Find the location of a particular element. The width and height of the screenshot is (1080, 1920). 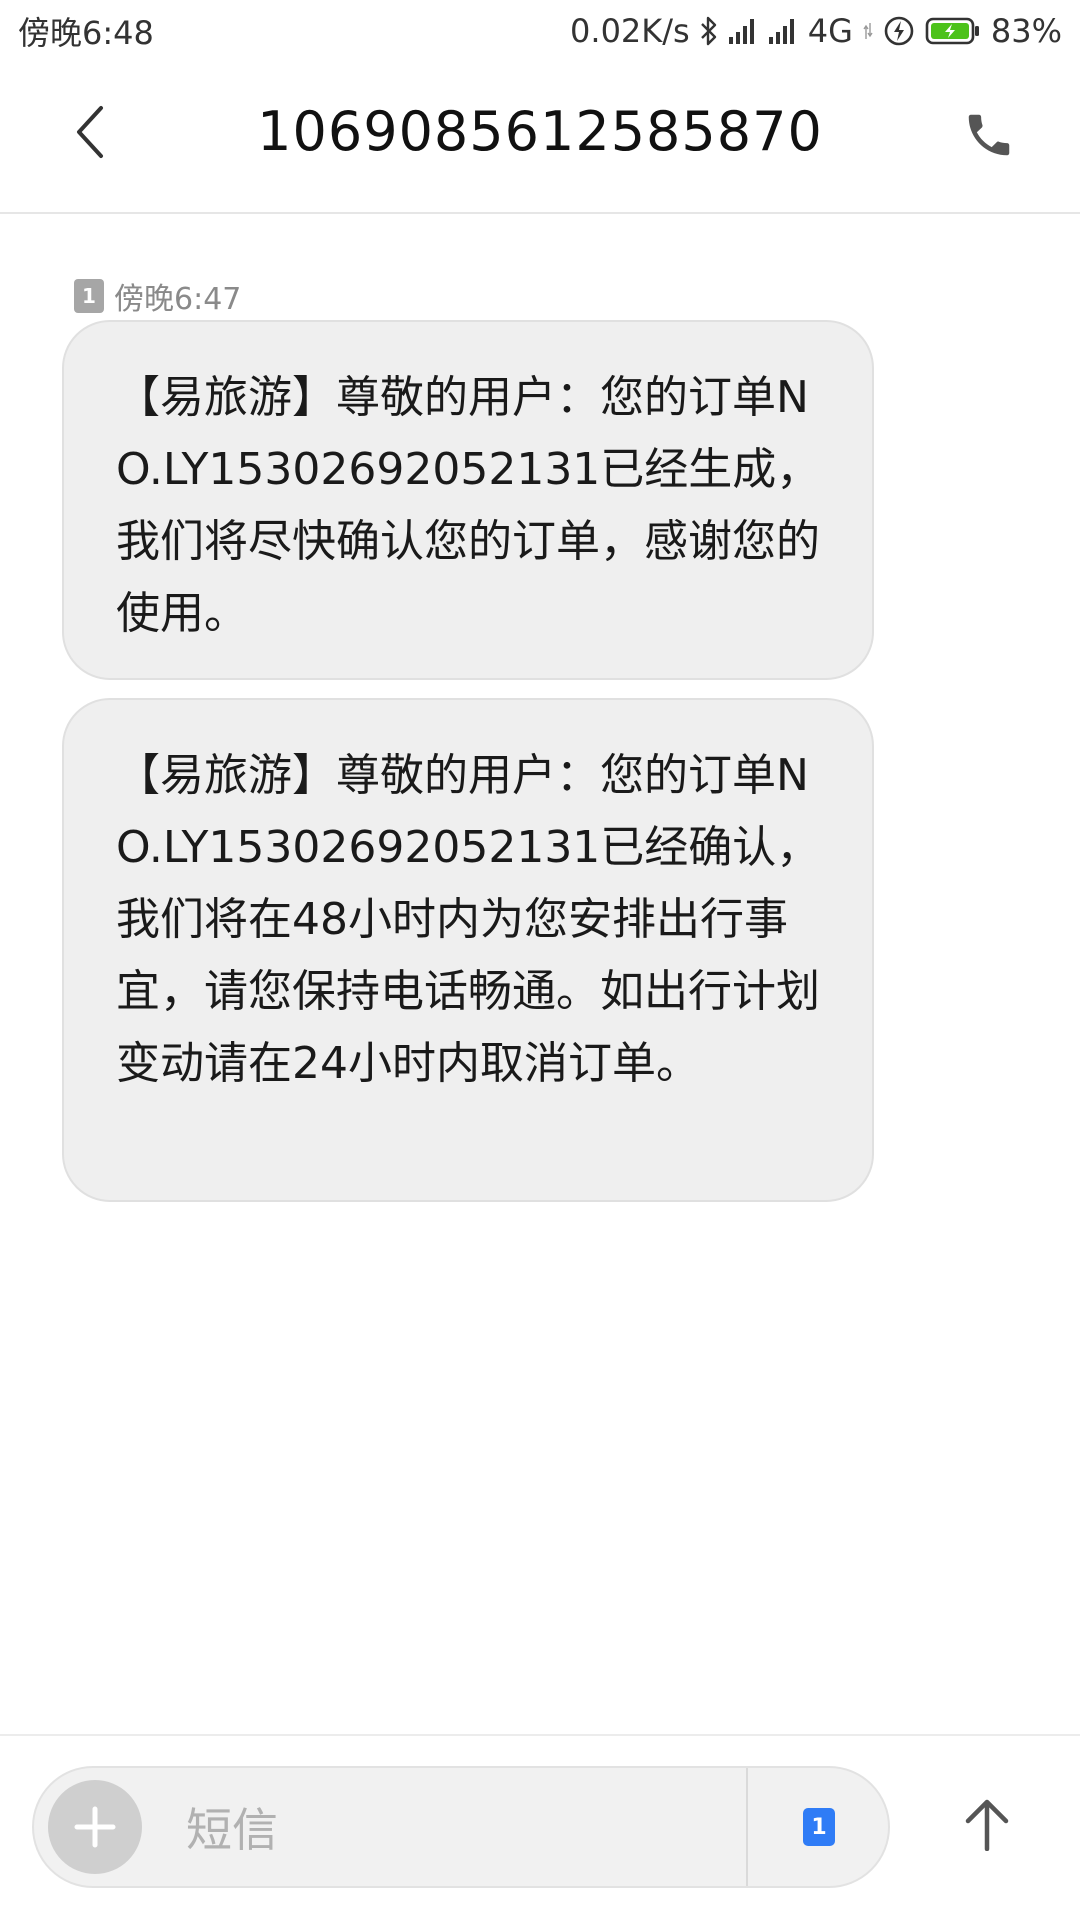

sim-badge: 1 is located at coordinates (89, 296).